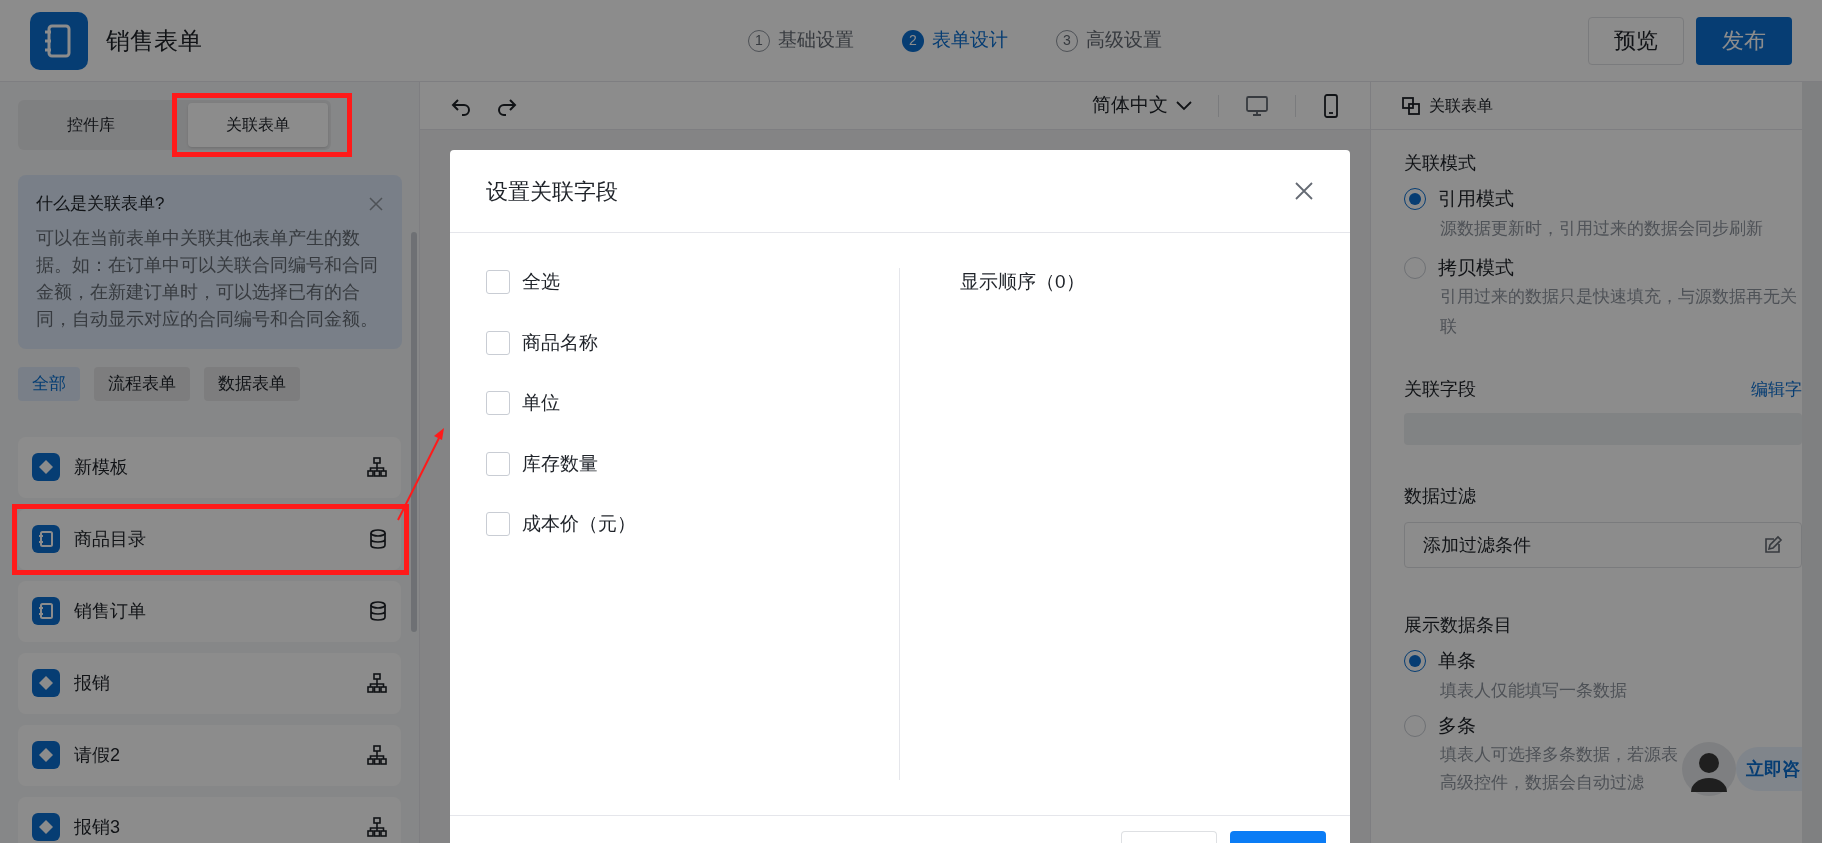 The image size is (1822, 843). I want to click on dialog-title: 设置关联字段, so click(552, 191).